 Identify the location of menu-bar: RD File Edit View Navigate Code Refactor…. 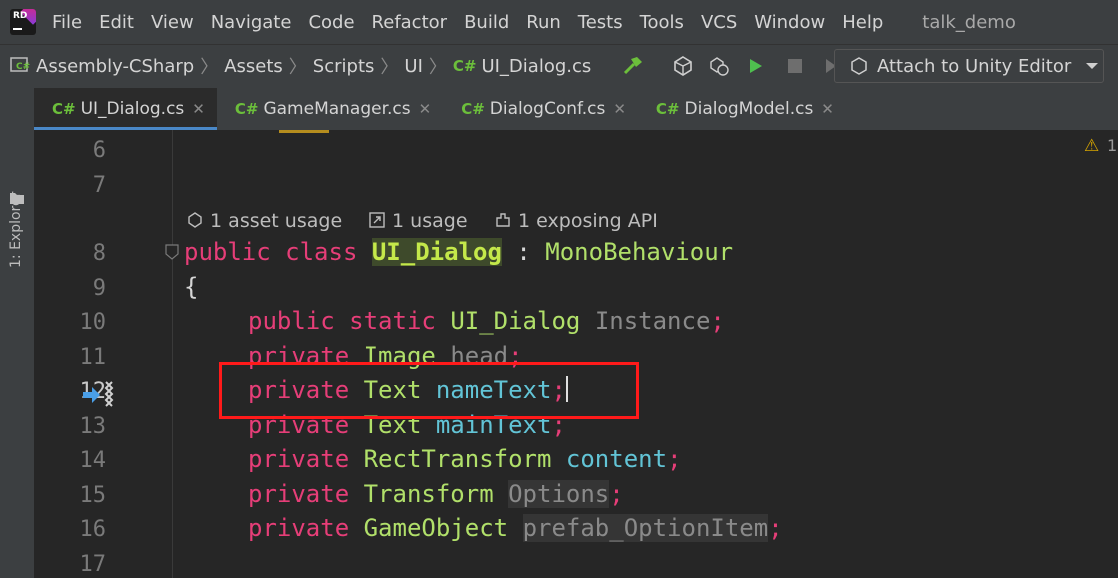
(559, 22).